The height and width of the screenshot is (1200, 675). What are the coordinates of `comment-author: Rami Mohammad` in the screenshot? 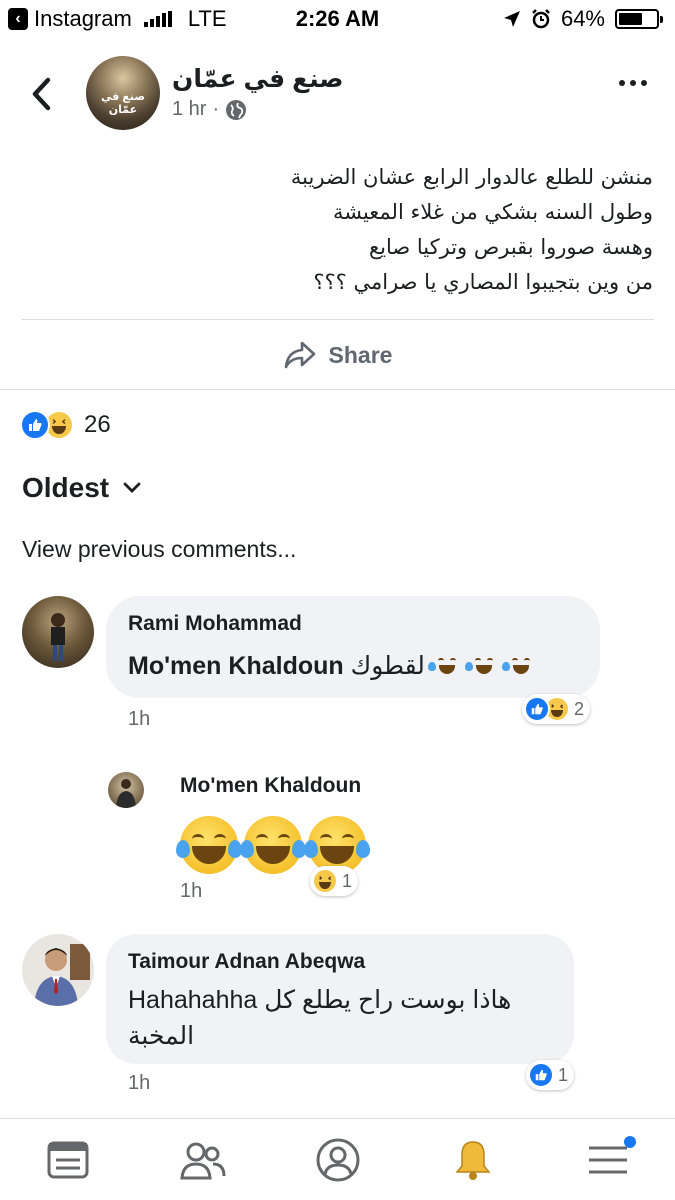 It's located at (215, 624).